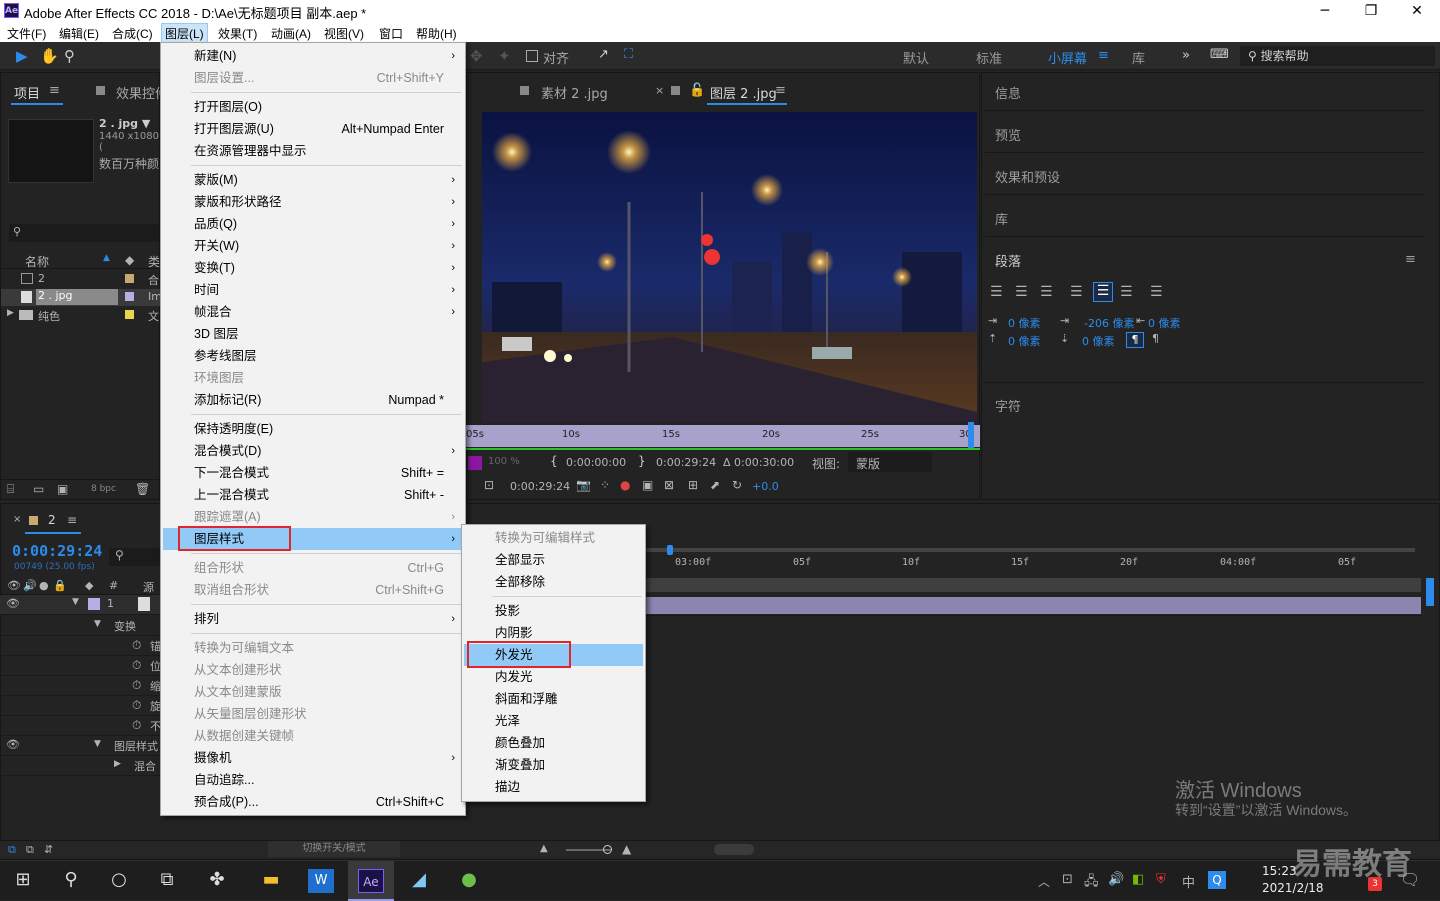 The height and width of the screenshot is (901, 1440). Describe the element at coordinates (996, 292) in the screenshot. I see `align-left-icon: ☰` at that location.